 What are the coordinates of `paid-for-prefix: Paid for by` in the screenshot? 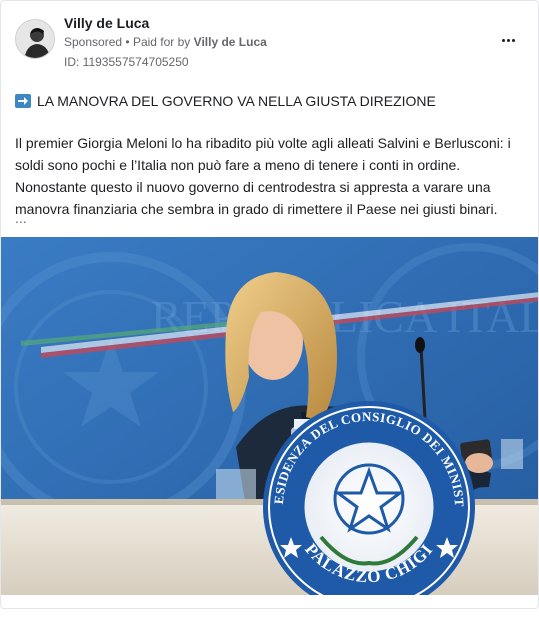 It's located at (161, 42).